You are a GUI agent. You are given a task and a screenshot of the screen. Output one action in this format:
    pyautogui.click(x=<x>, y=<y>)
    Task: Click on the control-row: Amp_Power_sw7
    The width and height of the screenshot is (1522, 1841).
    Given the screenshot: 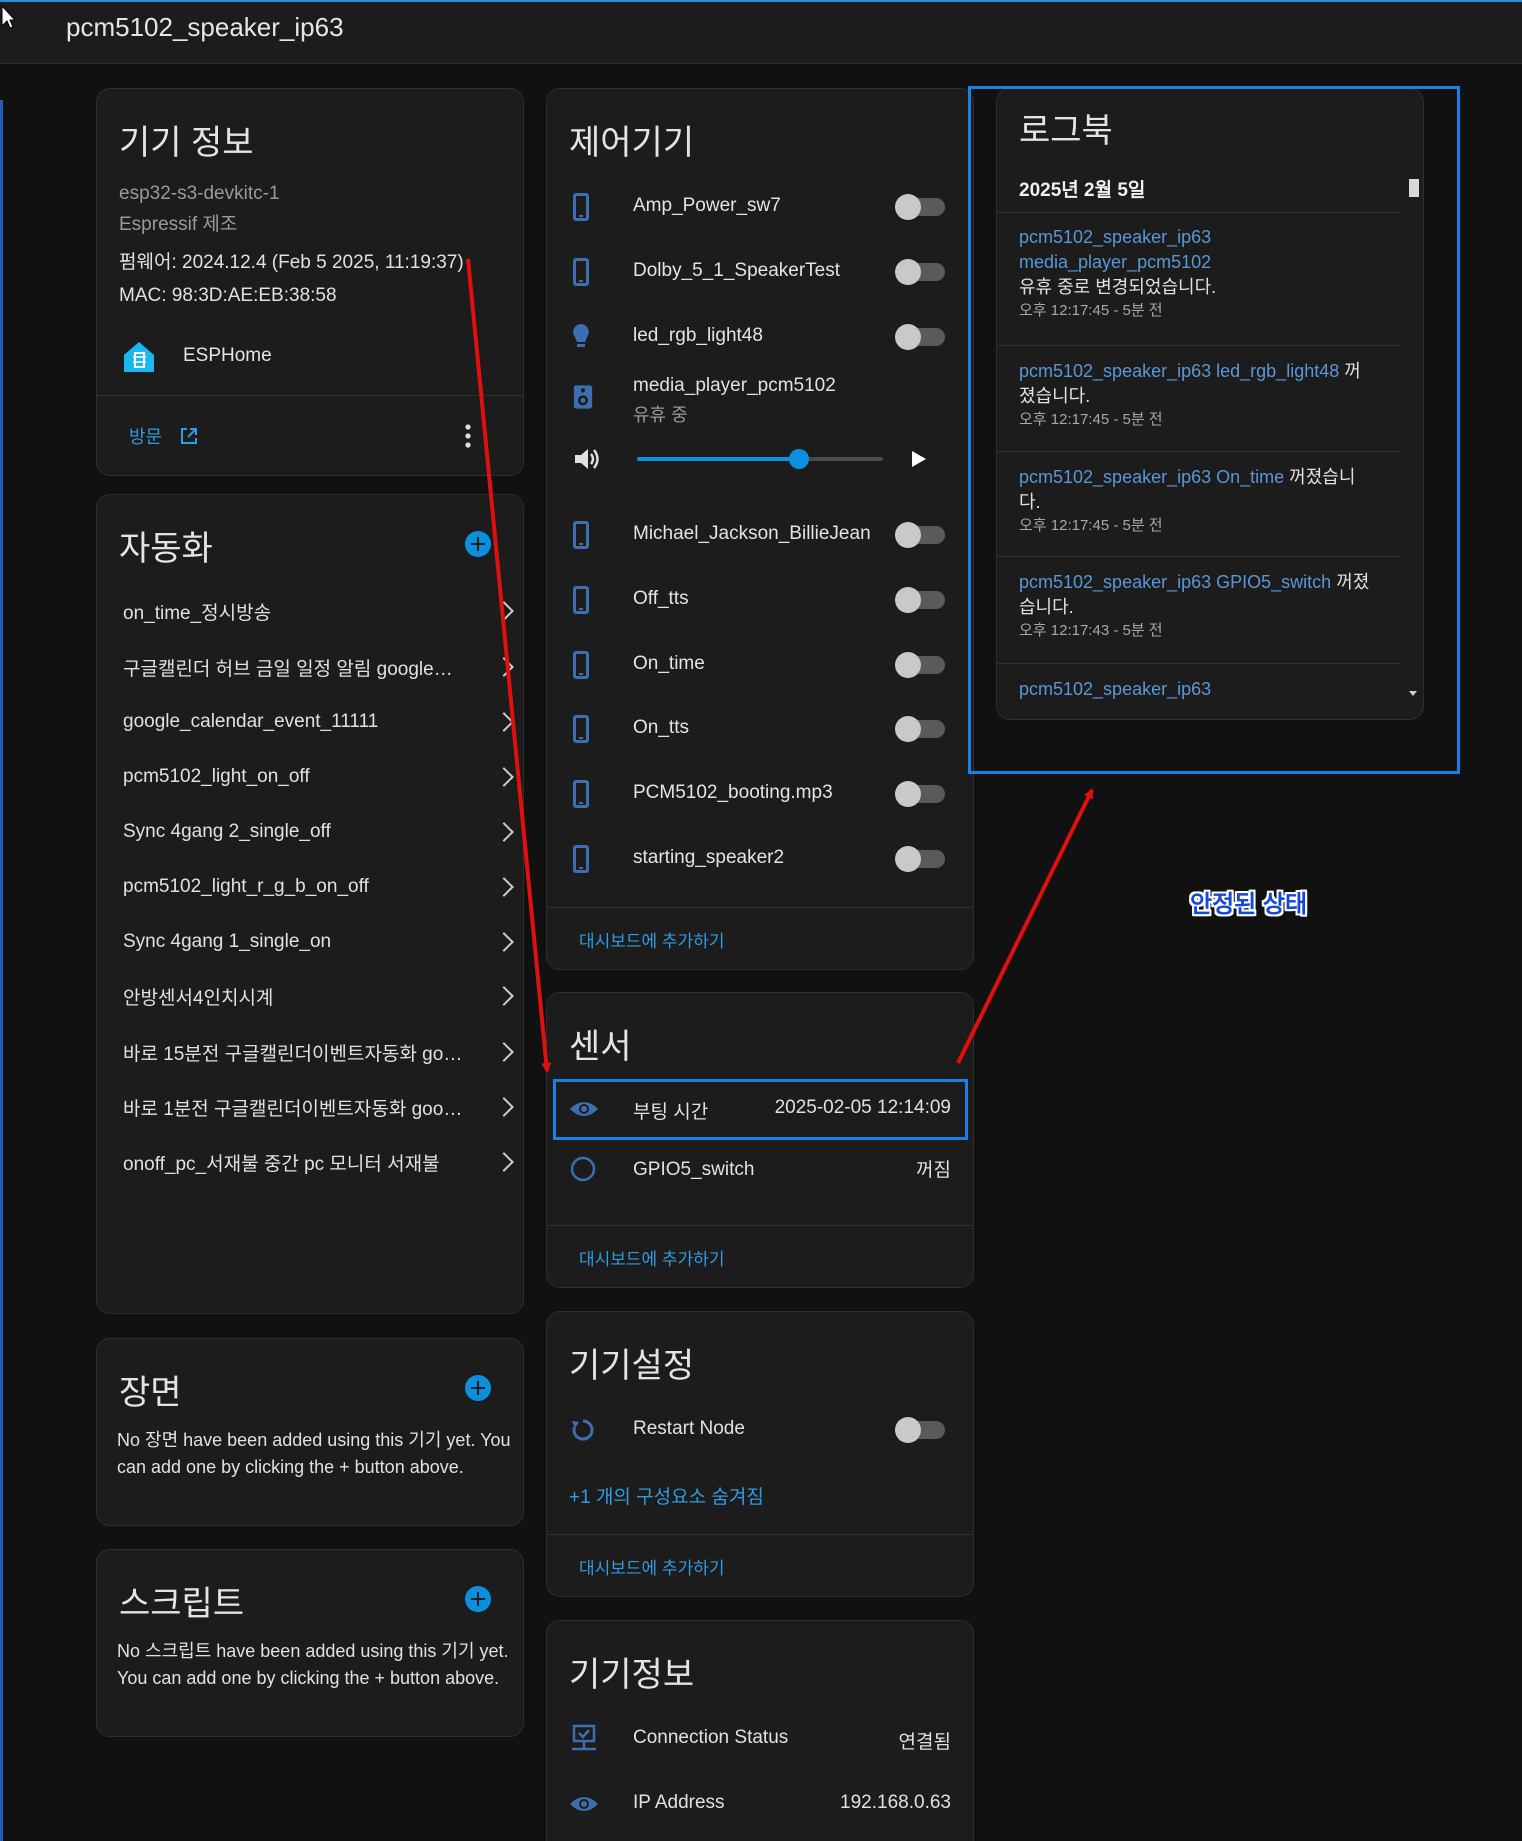 What is the action you would take?
    pyautogui.click(x=760, y=207)
    